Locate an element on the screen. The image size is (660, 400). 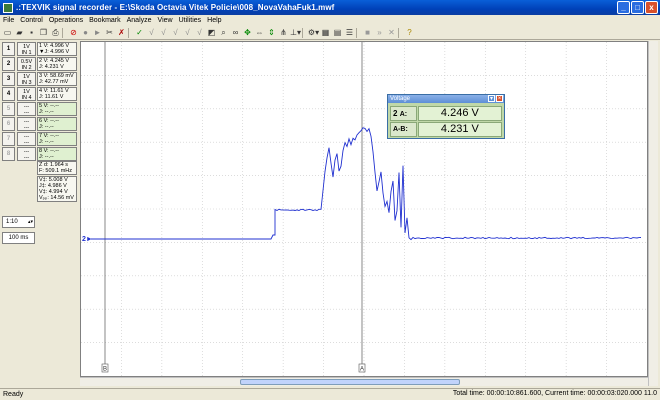
voltage-window-close-button: × is located at coordinates (499, 98).